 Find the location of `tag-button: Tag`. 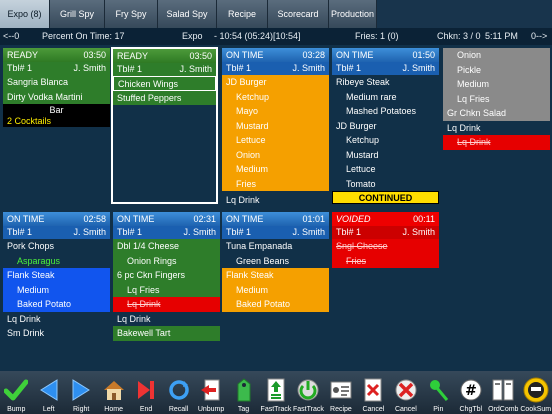

tag-button: Tag is located at coordinates (243, 392).